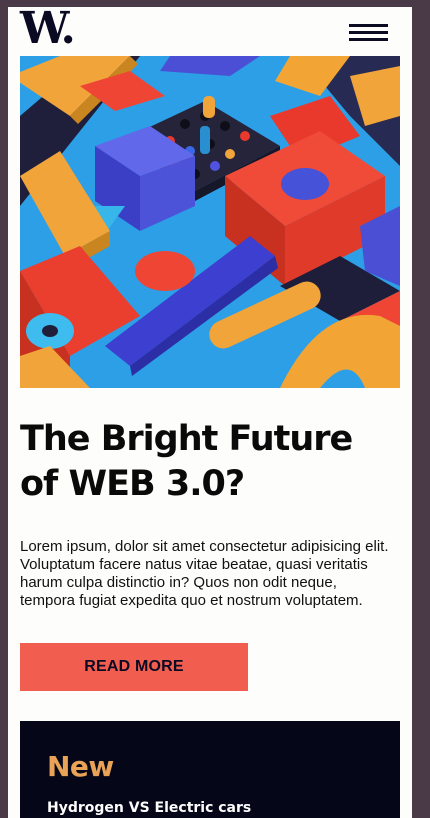 The height and width of the screenshot is (818, 430). I want to click on new-articles-panel: New Hydrogen VS Electric cars, so click(210, 769).